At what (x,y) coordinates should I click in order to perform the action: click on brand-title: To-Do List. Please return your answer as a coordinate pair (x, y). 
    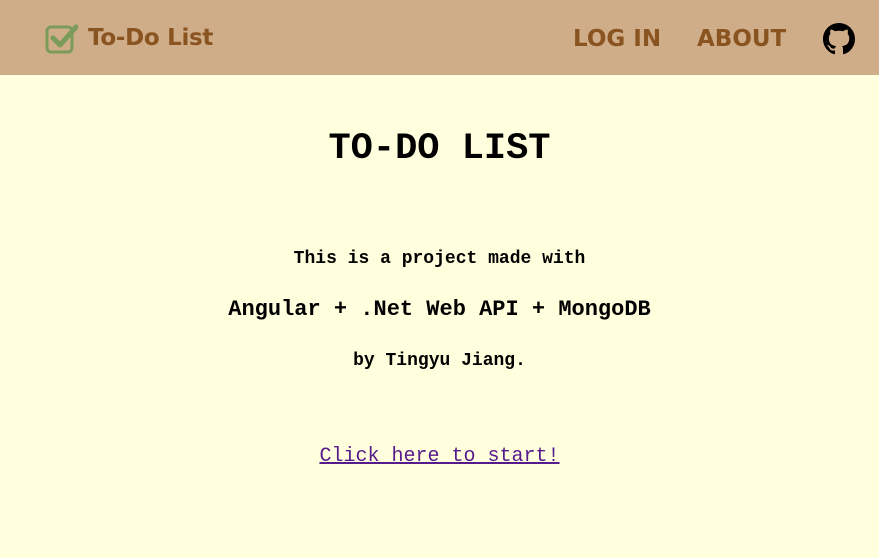
    Looking at the image, I should click on (151, 38).